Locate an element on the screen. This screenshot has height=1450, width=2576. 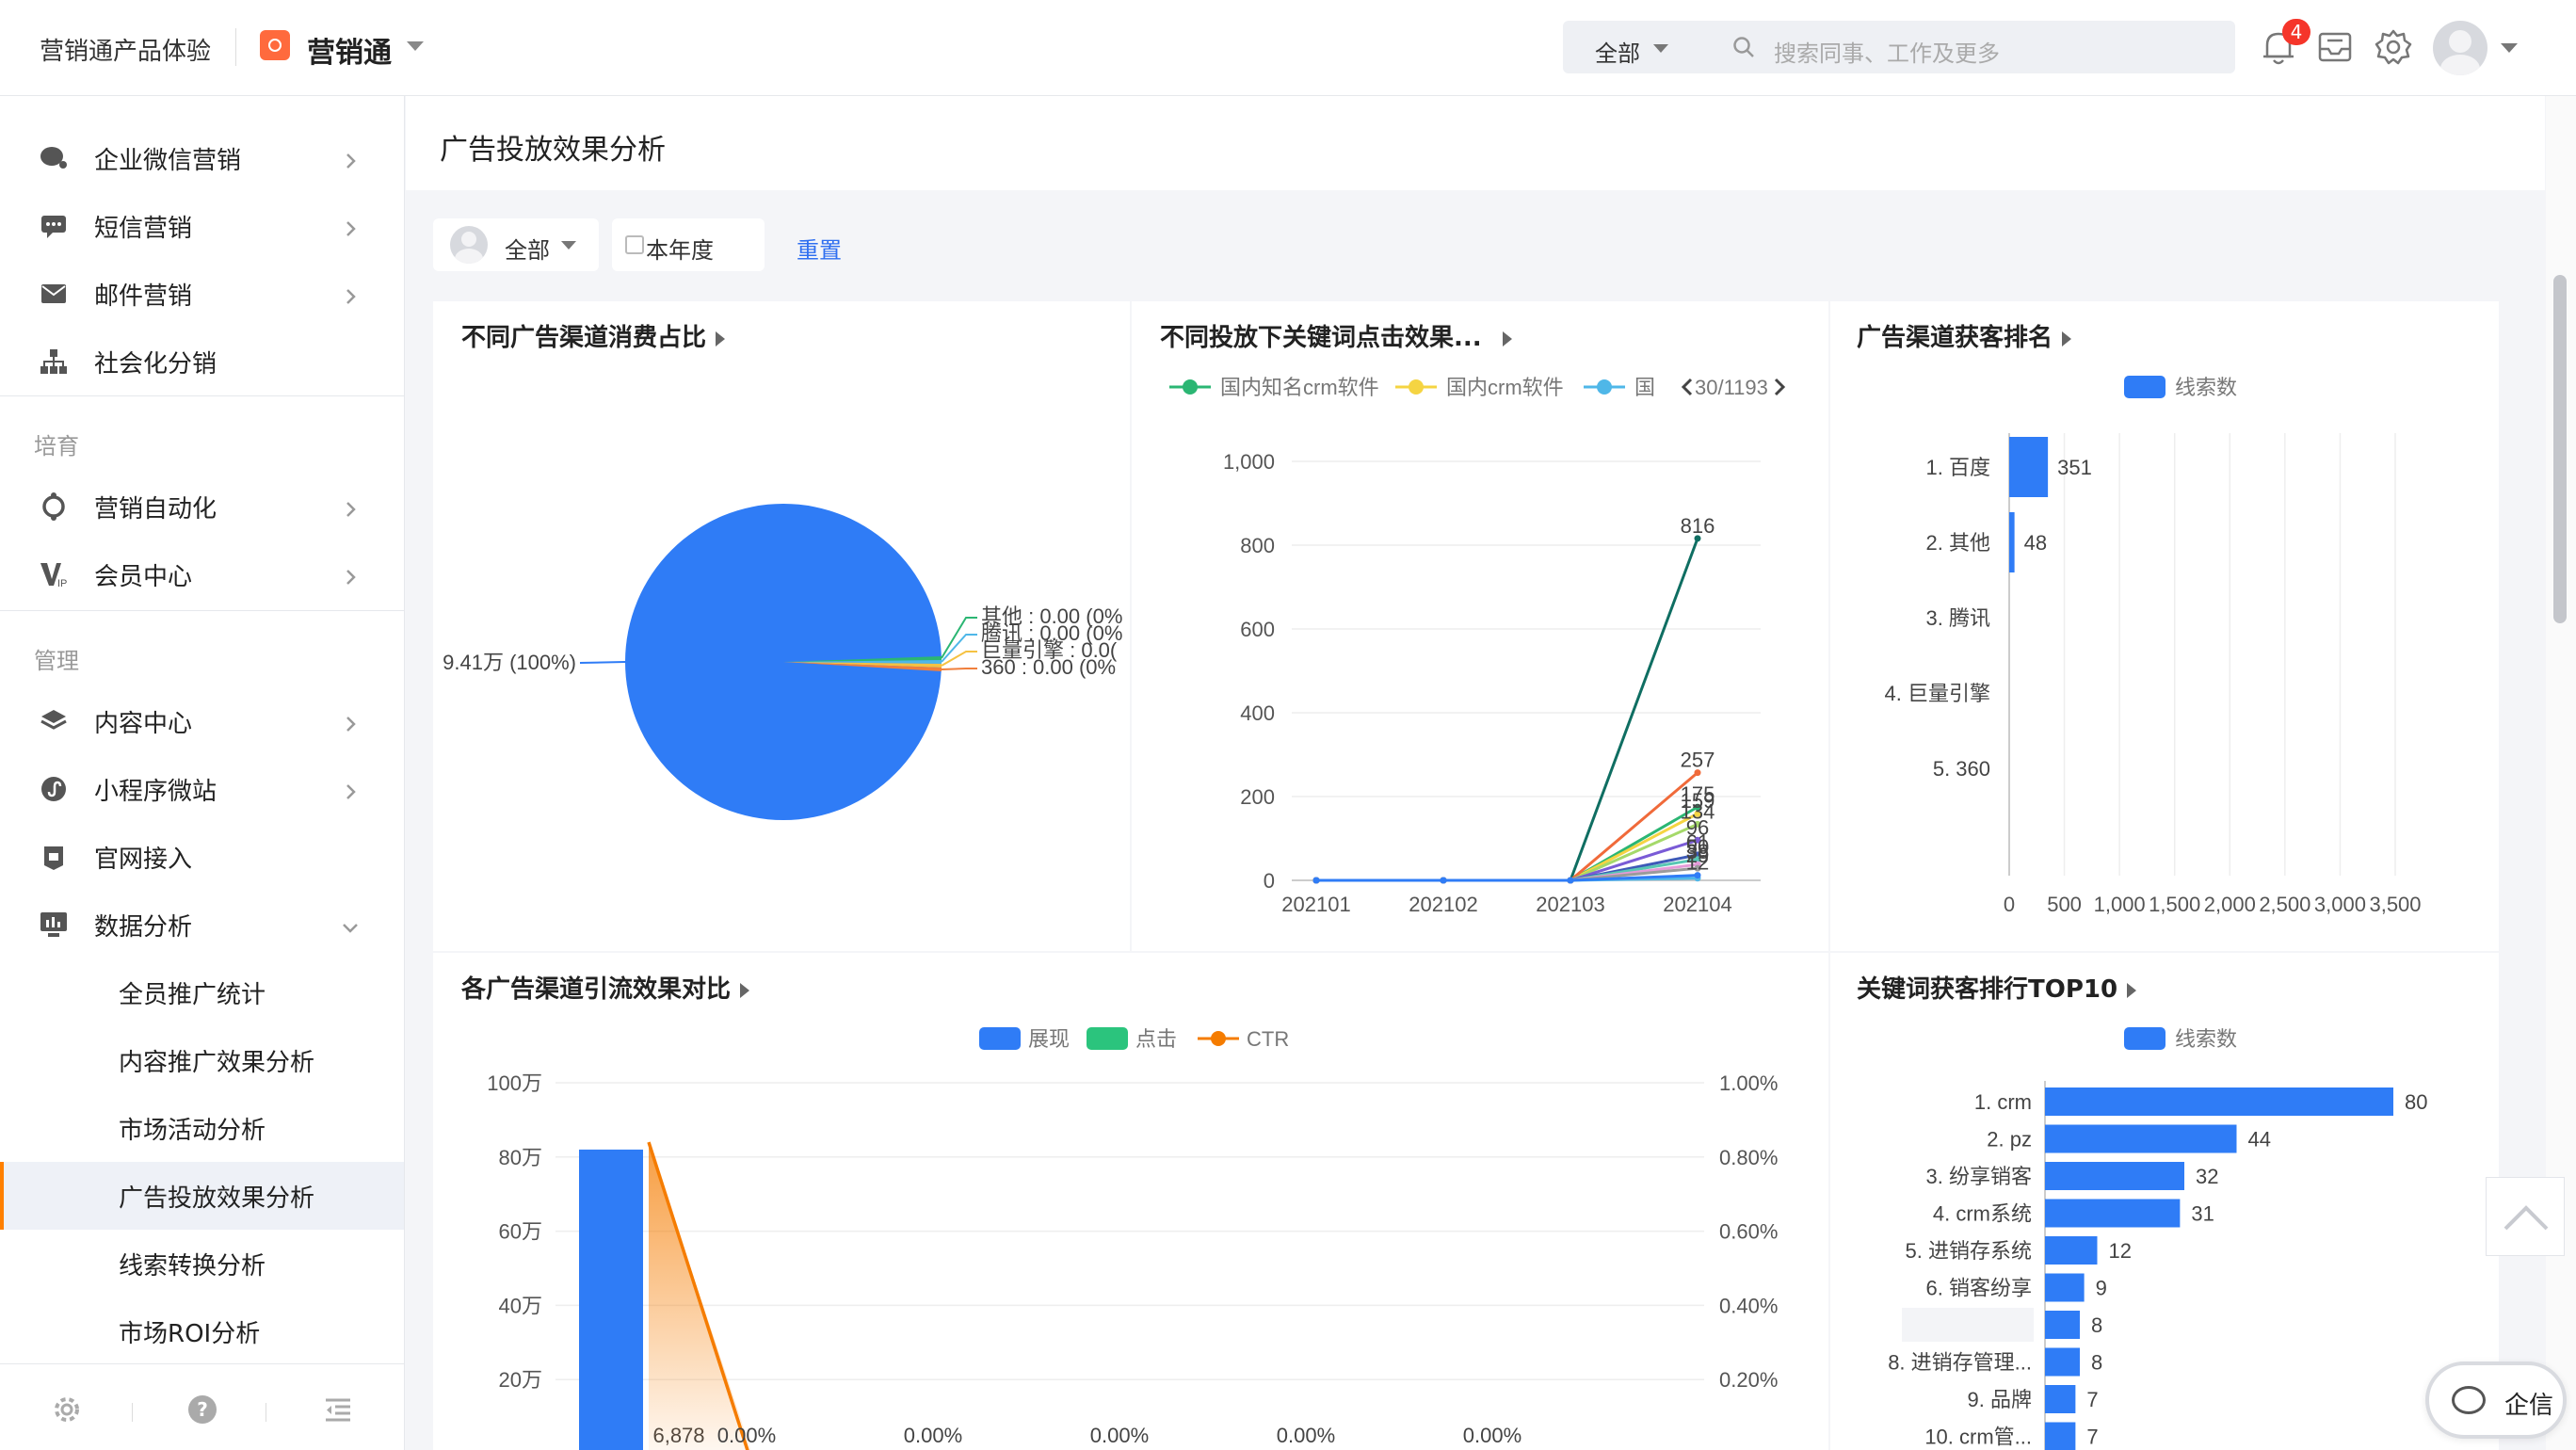
category-label: 9. 品牌 is located at coordinates (2000, 1399).